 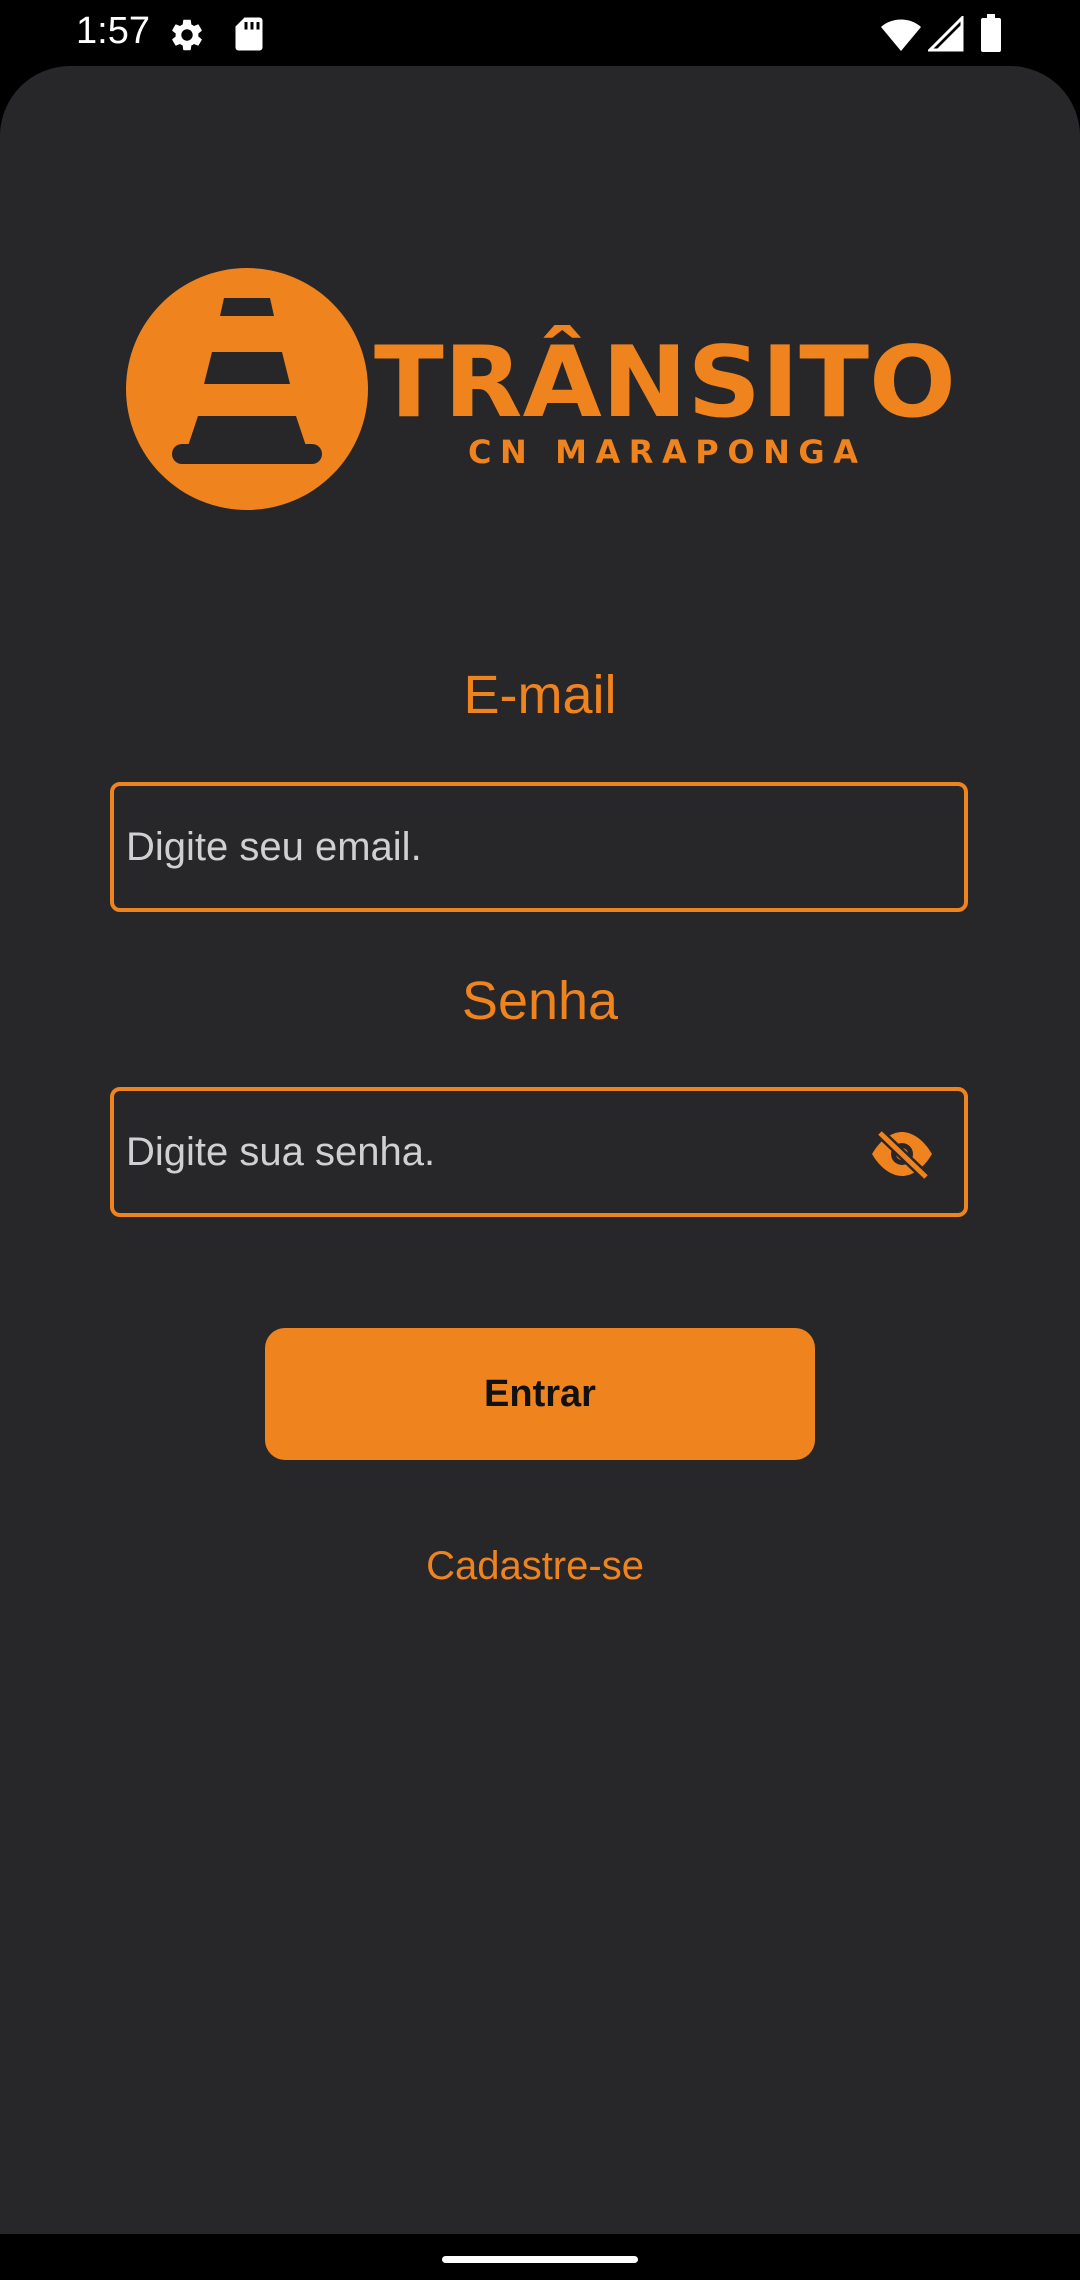 What do you see at coordinates (540, 2259) in the screenshot?
I see `gesture-nav-handle` at bounding box center [540, 2259].